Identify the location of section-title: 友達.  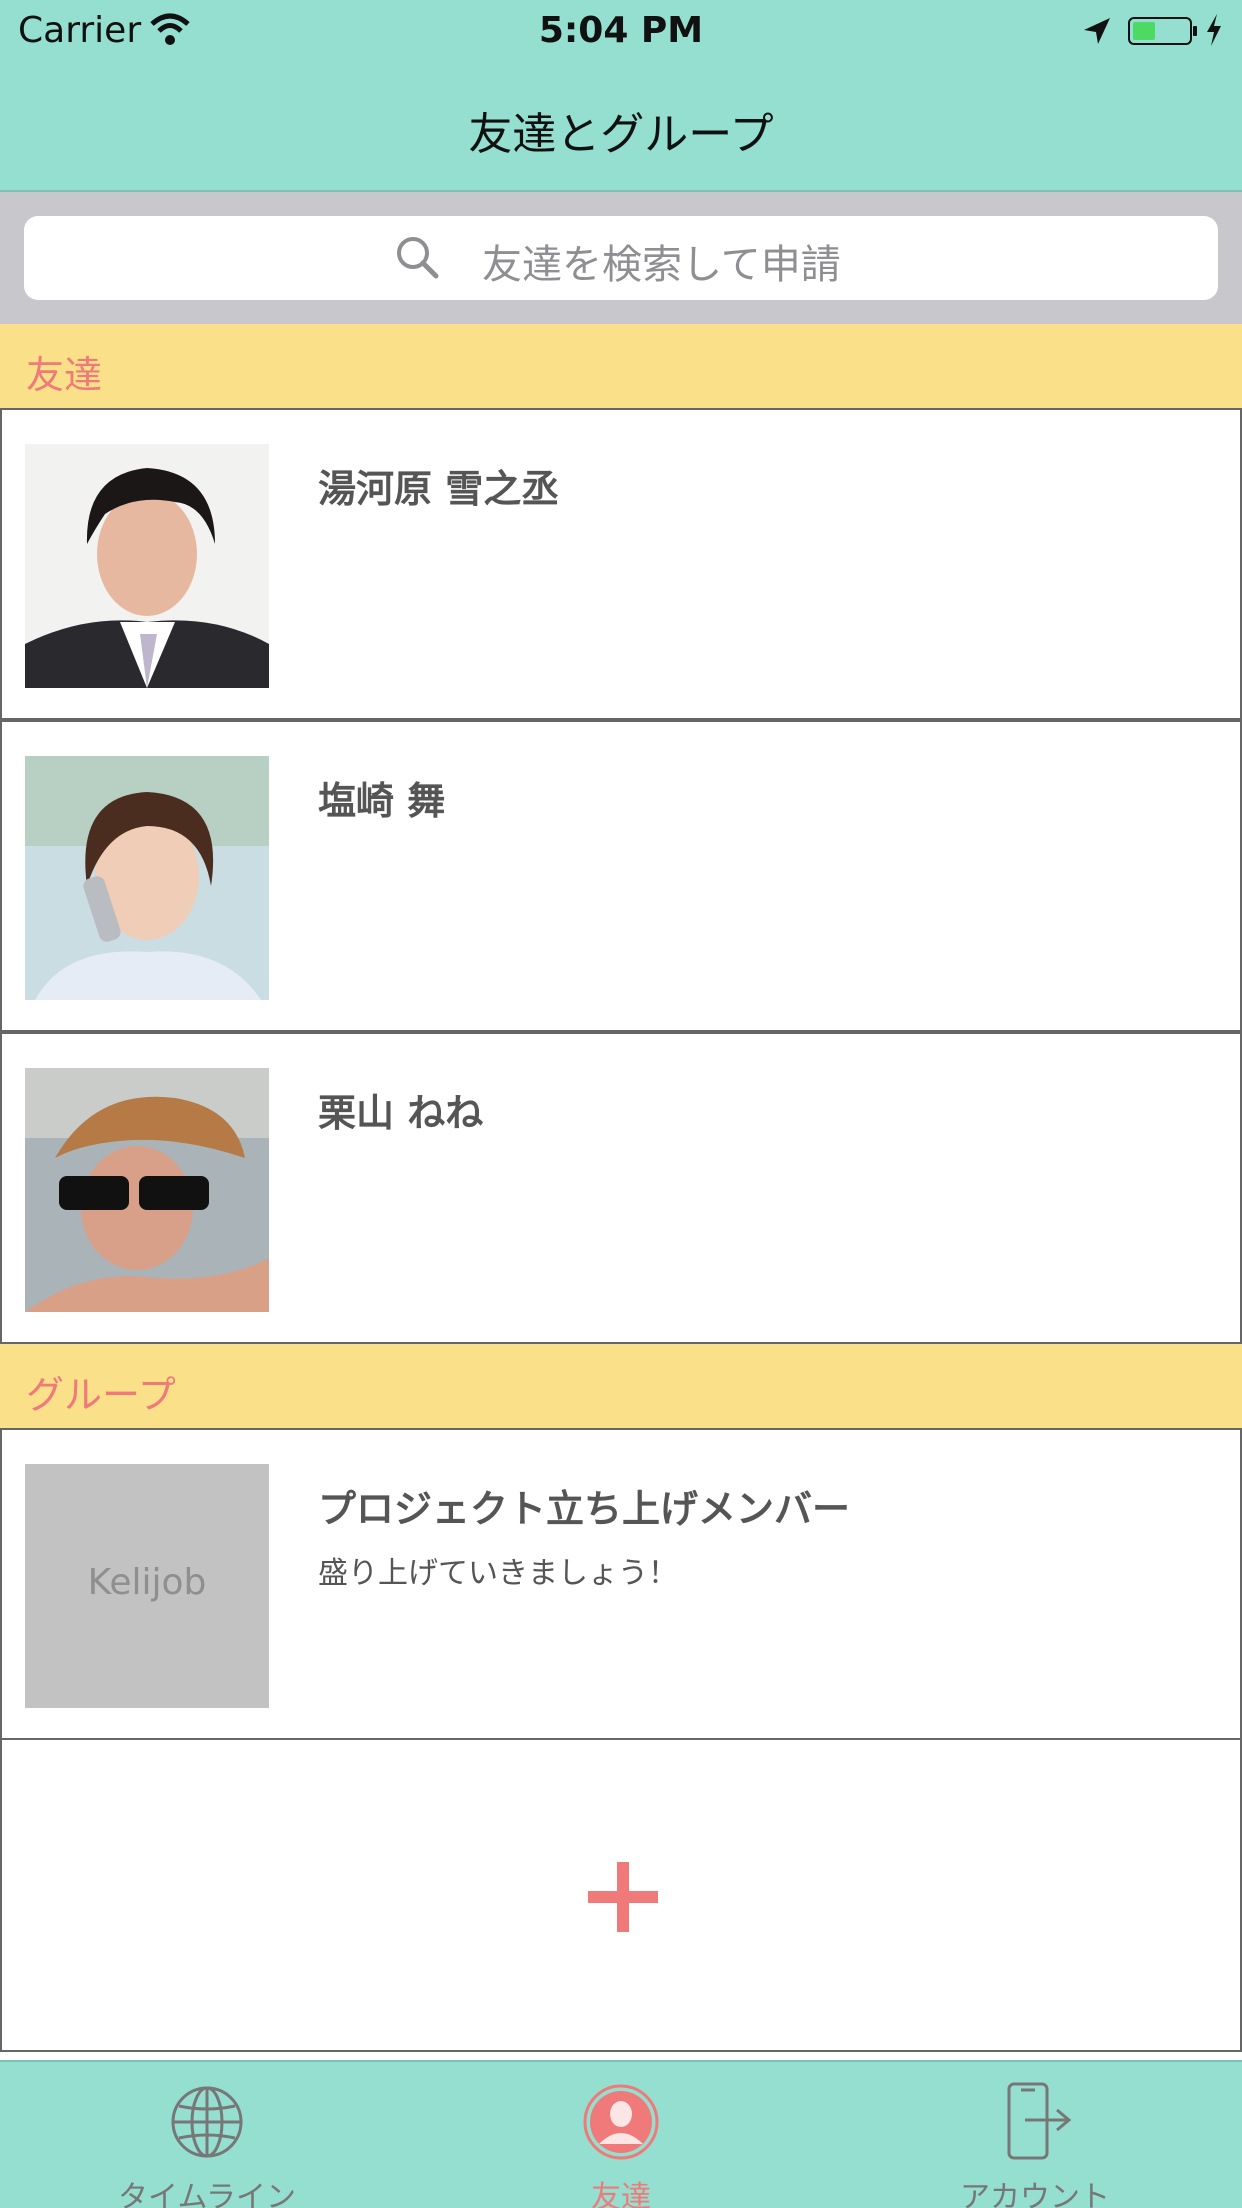
(64, 375).